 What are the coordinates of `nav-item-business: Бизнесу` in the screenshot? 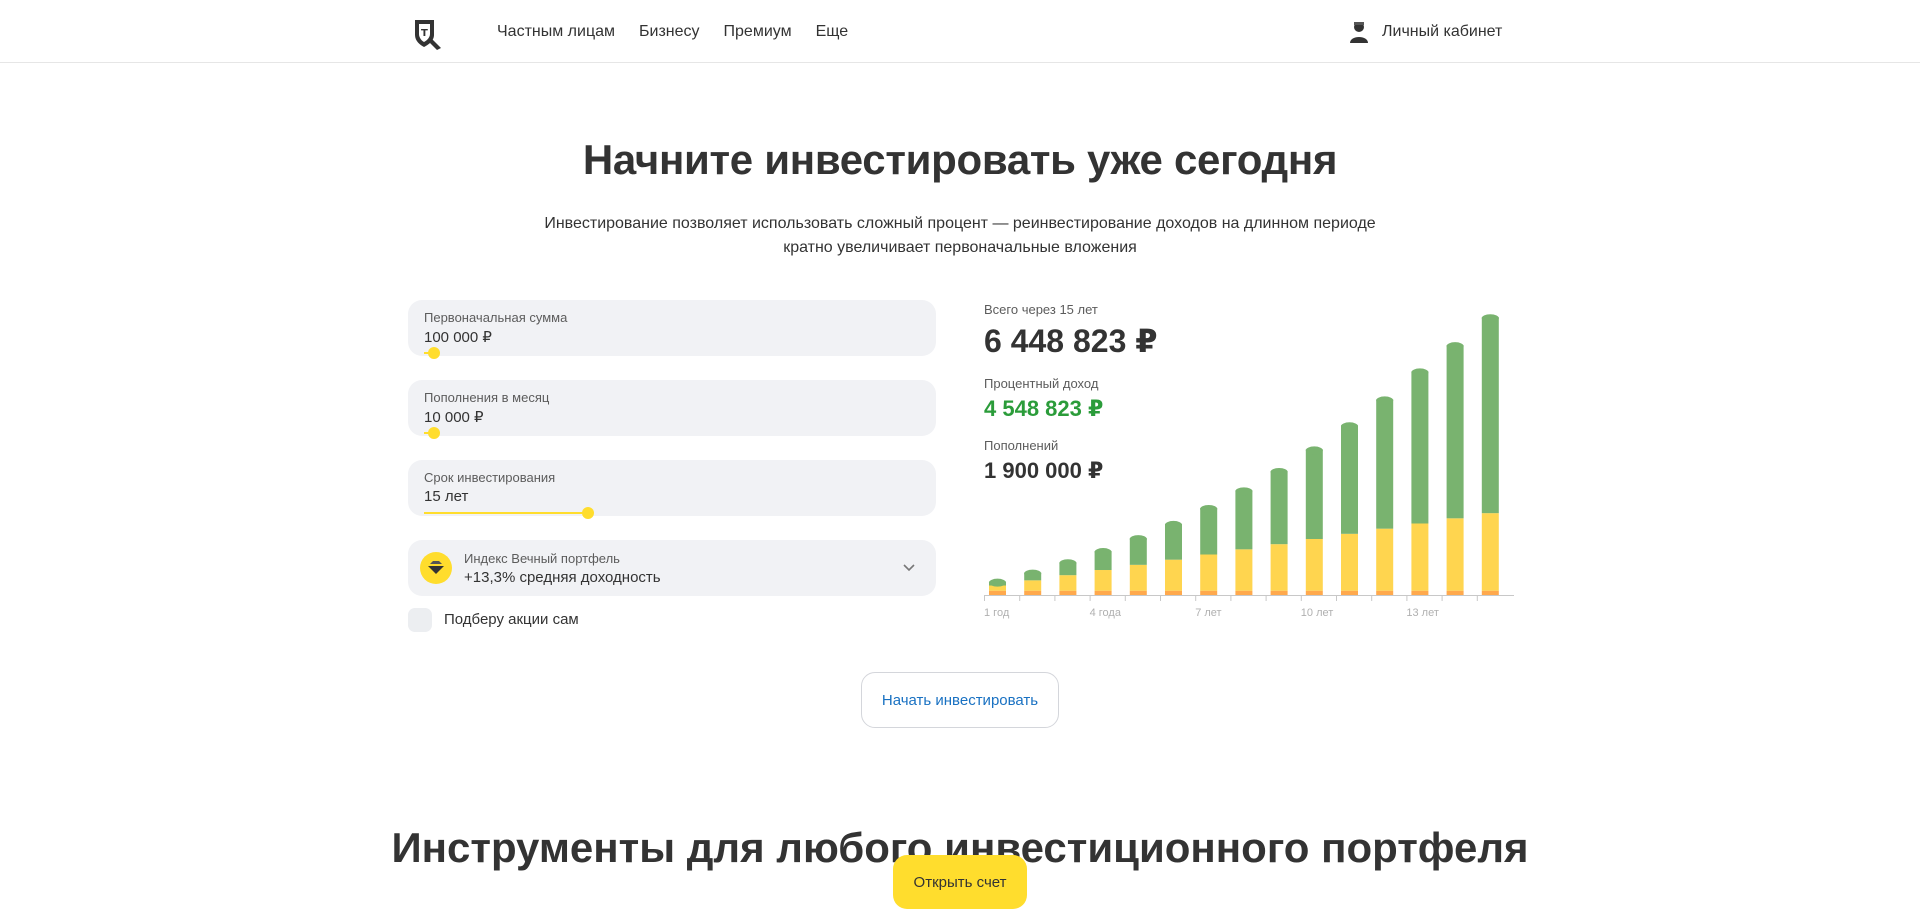 It's located at (669, 32).